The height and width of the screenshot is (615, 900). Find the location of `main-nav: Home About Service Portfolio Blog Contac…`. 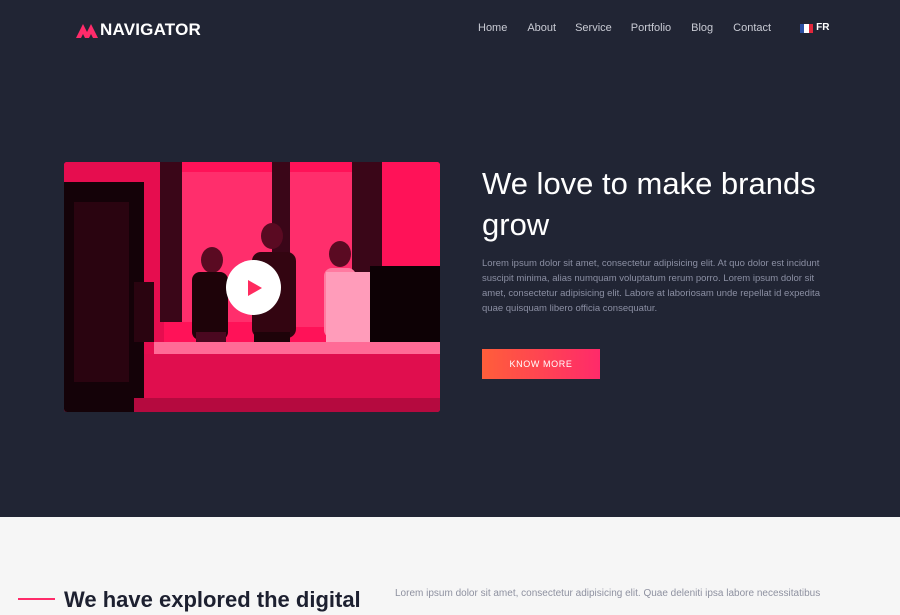

main-nav: Home About Service Portfolio Blog Contac… is located at coordinates (653, 28).